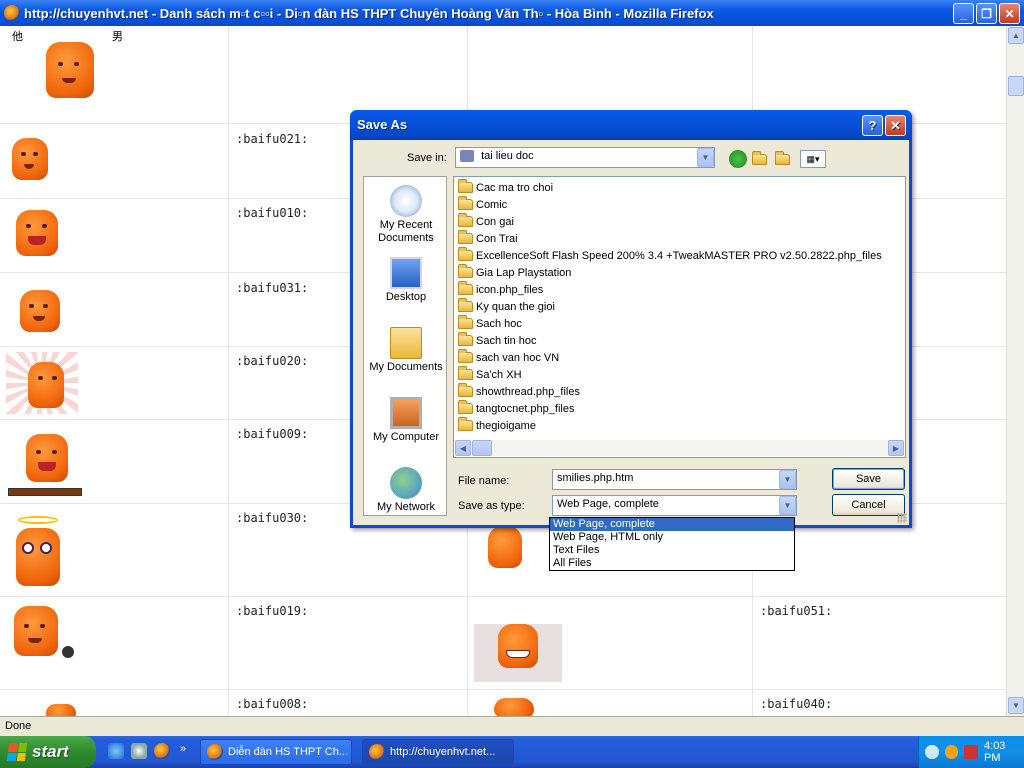 The height and width of the screenshot is (768, 1024). Describe the element at coordinates (497, 425) in the screenshot. I see `folder-item: thegioigame` at that location.